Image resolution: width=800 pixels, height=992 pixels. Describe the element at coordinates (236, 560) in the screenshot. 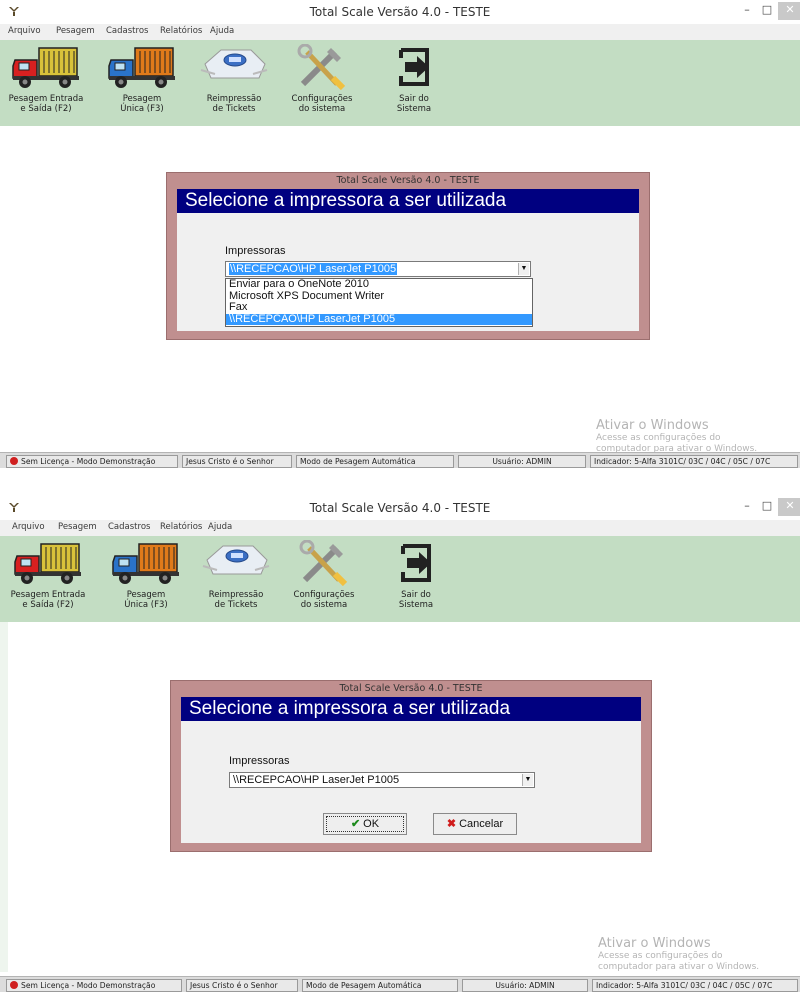

I see `printer-icon` at that location.